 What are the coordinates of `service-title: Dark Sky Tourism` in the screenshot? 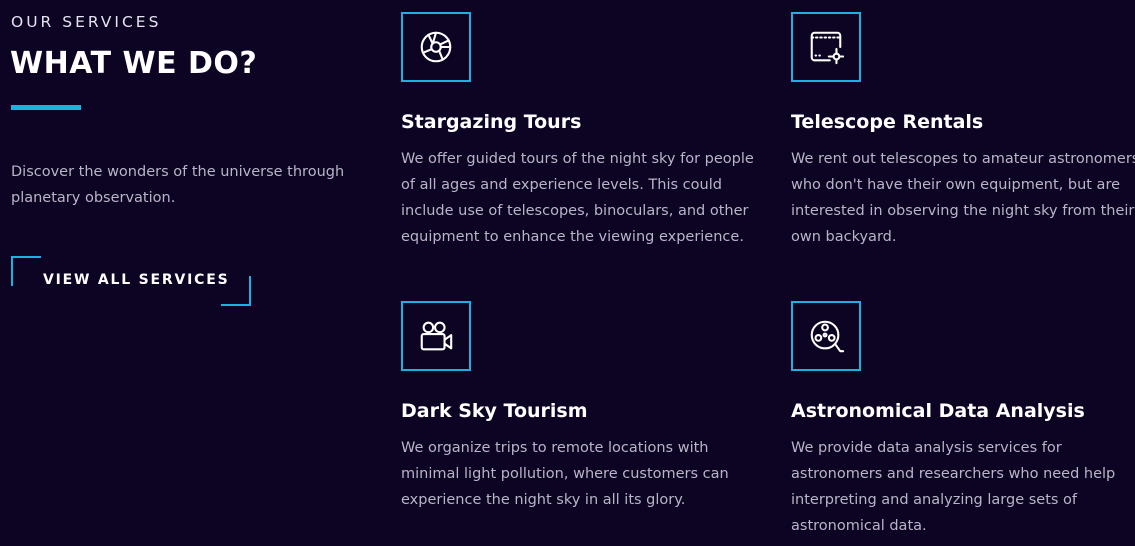 It's located at (494, 411).